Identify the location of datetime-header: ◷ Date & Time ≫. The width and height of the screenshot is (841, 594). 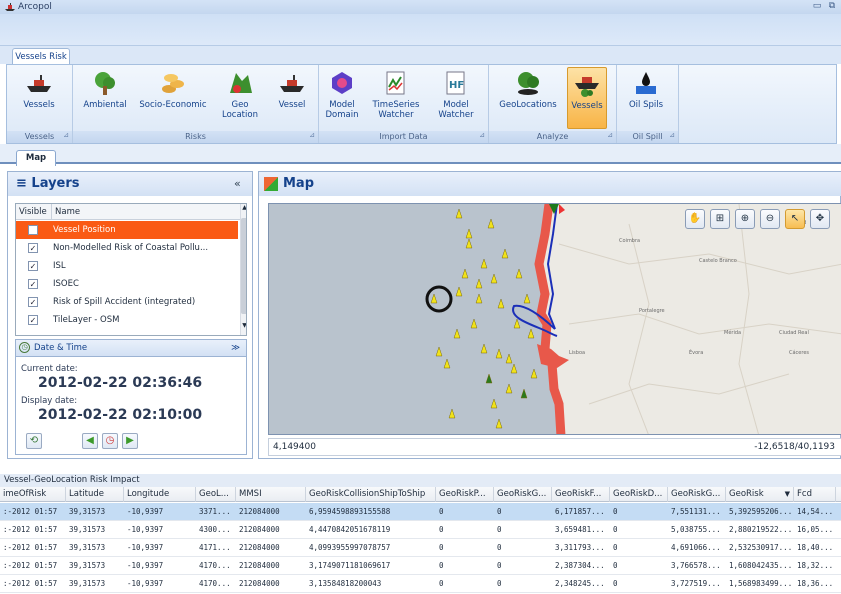
(131, 348).